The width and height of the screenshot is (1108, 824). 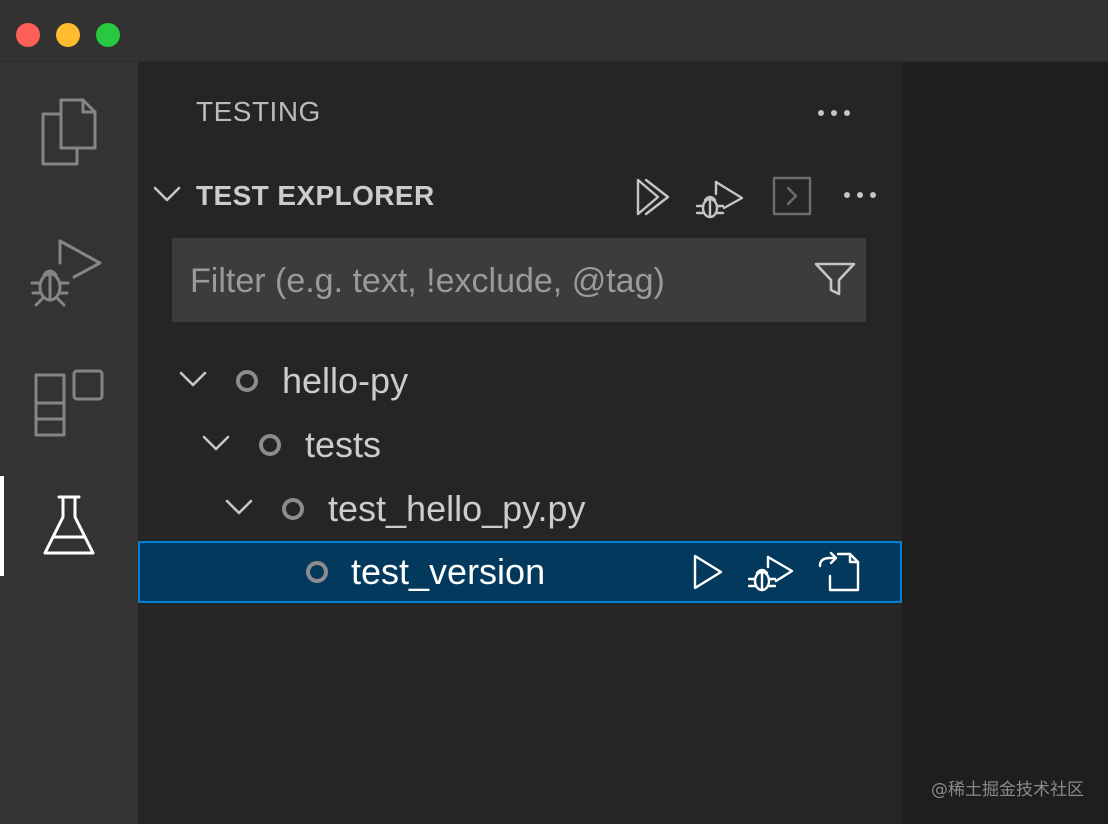 I want to click on activity-bar, so click(x=69, y=443).